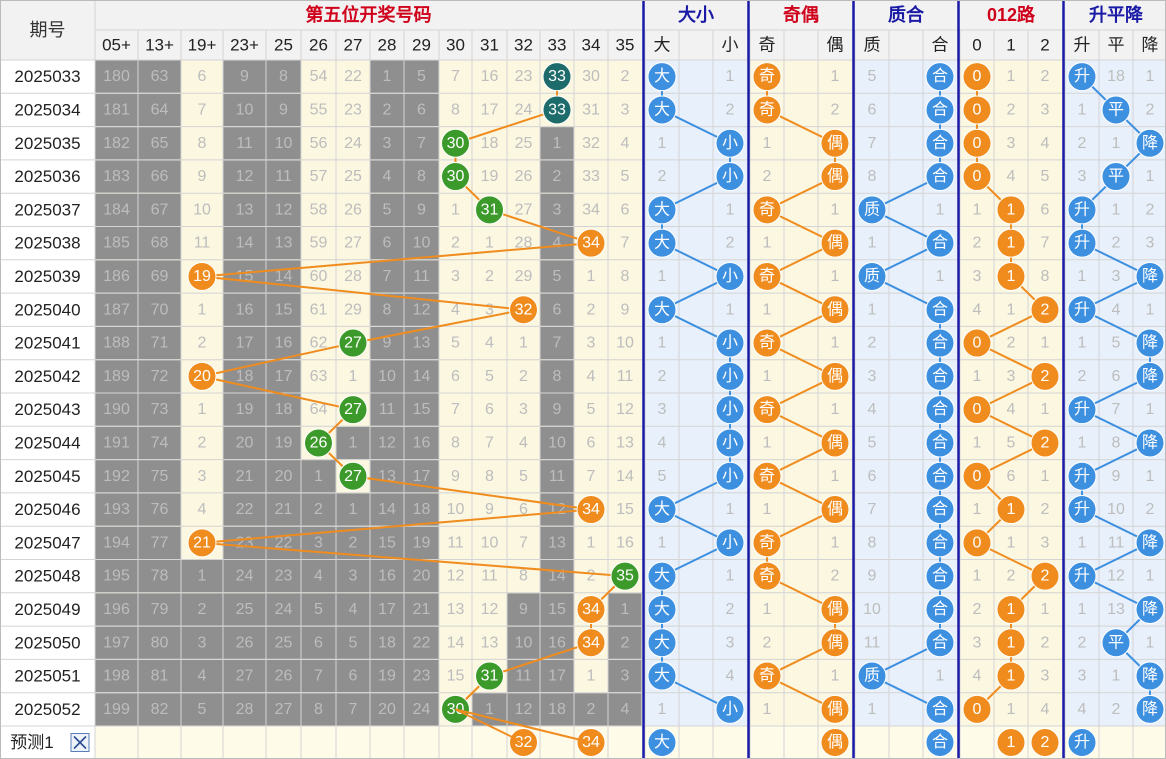  Describe the element at coordinates (244, 76) in the screenshot. I see `miss-count: 9` at that location.